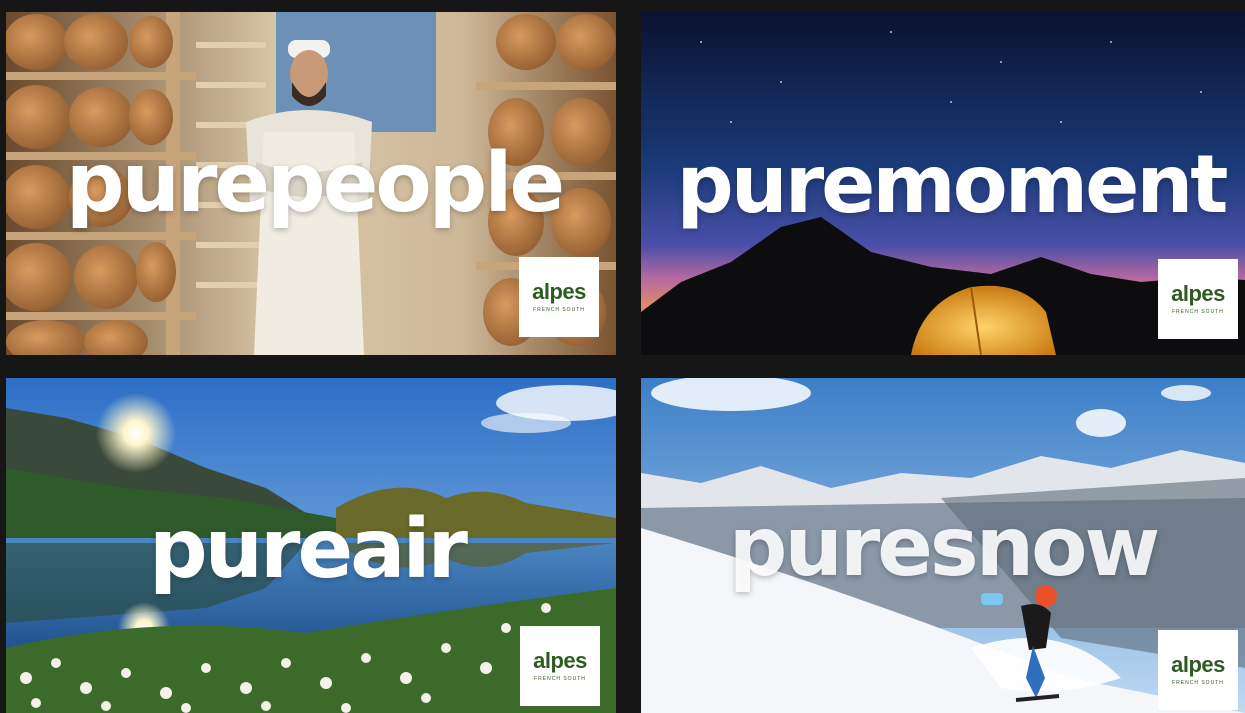  I want to click on headline: puresnow, so click(944, 547).